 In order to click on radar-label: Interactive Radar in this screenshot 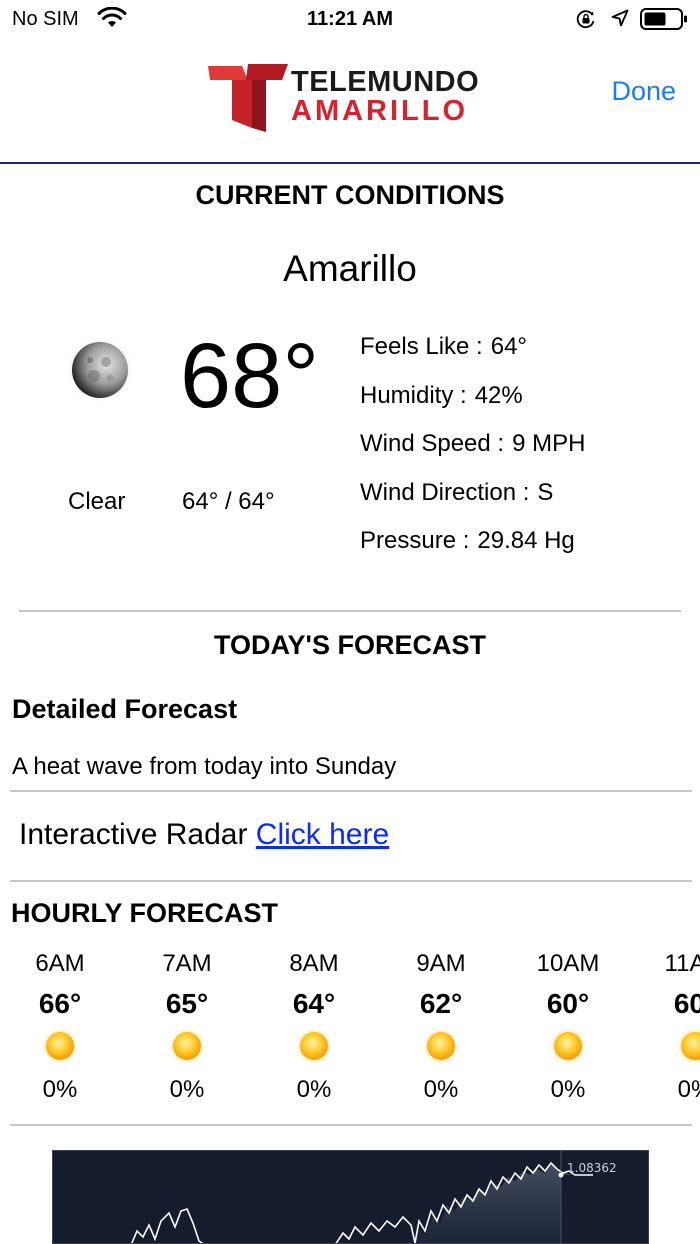, I will do `click(133, 834)`.